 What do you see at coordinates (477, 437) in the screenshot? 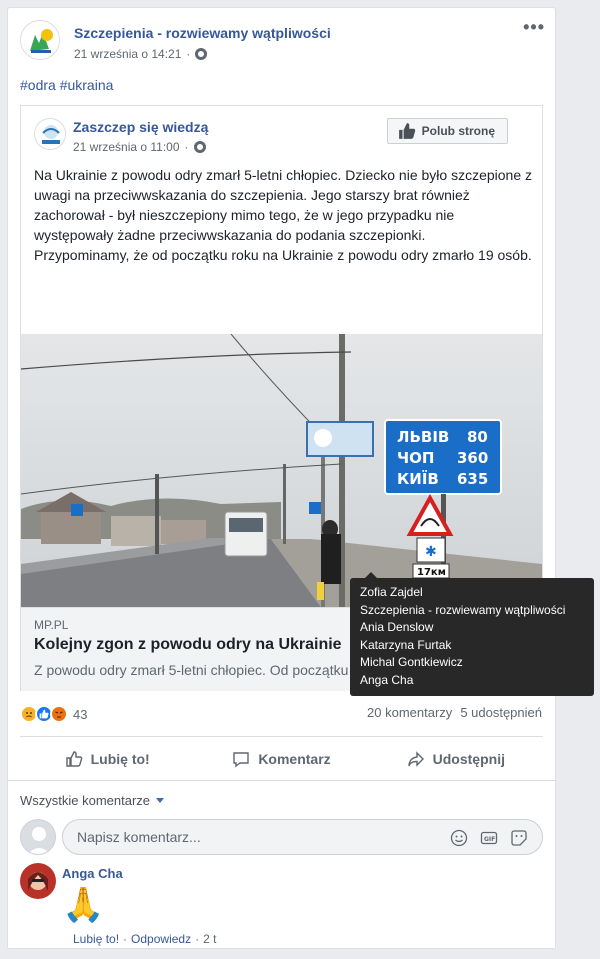
I see `sign-km-1: 80` at bounding box center [477, 437].